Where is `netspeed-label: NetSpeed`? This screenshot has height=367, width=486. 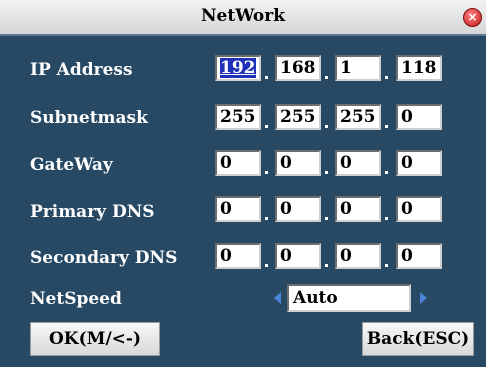
netspeed-label: NetSpeed is located at coordinates (76, 299).